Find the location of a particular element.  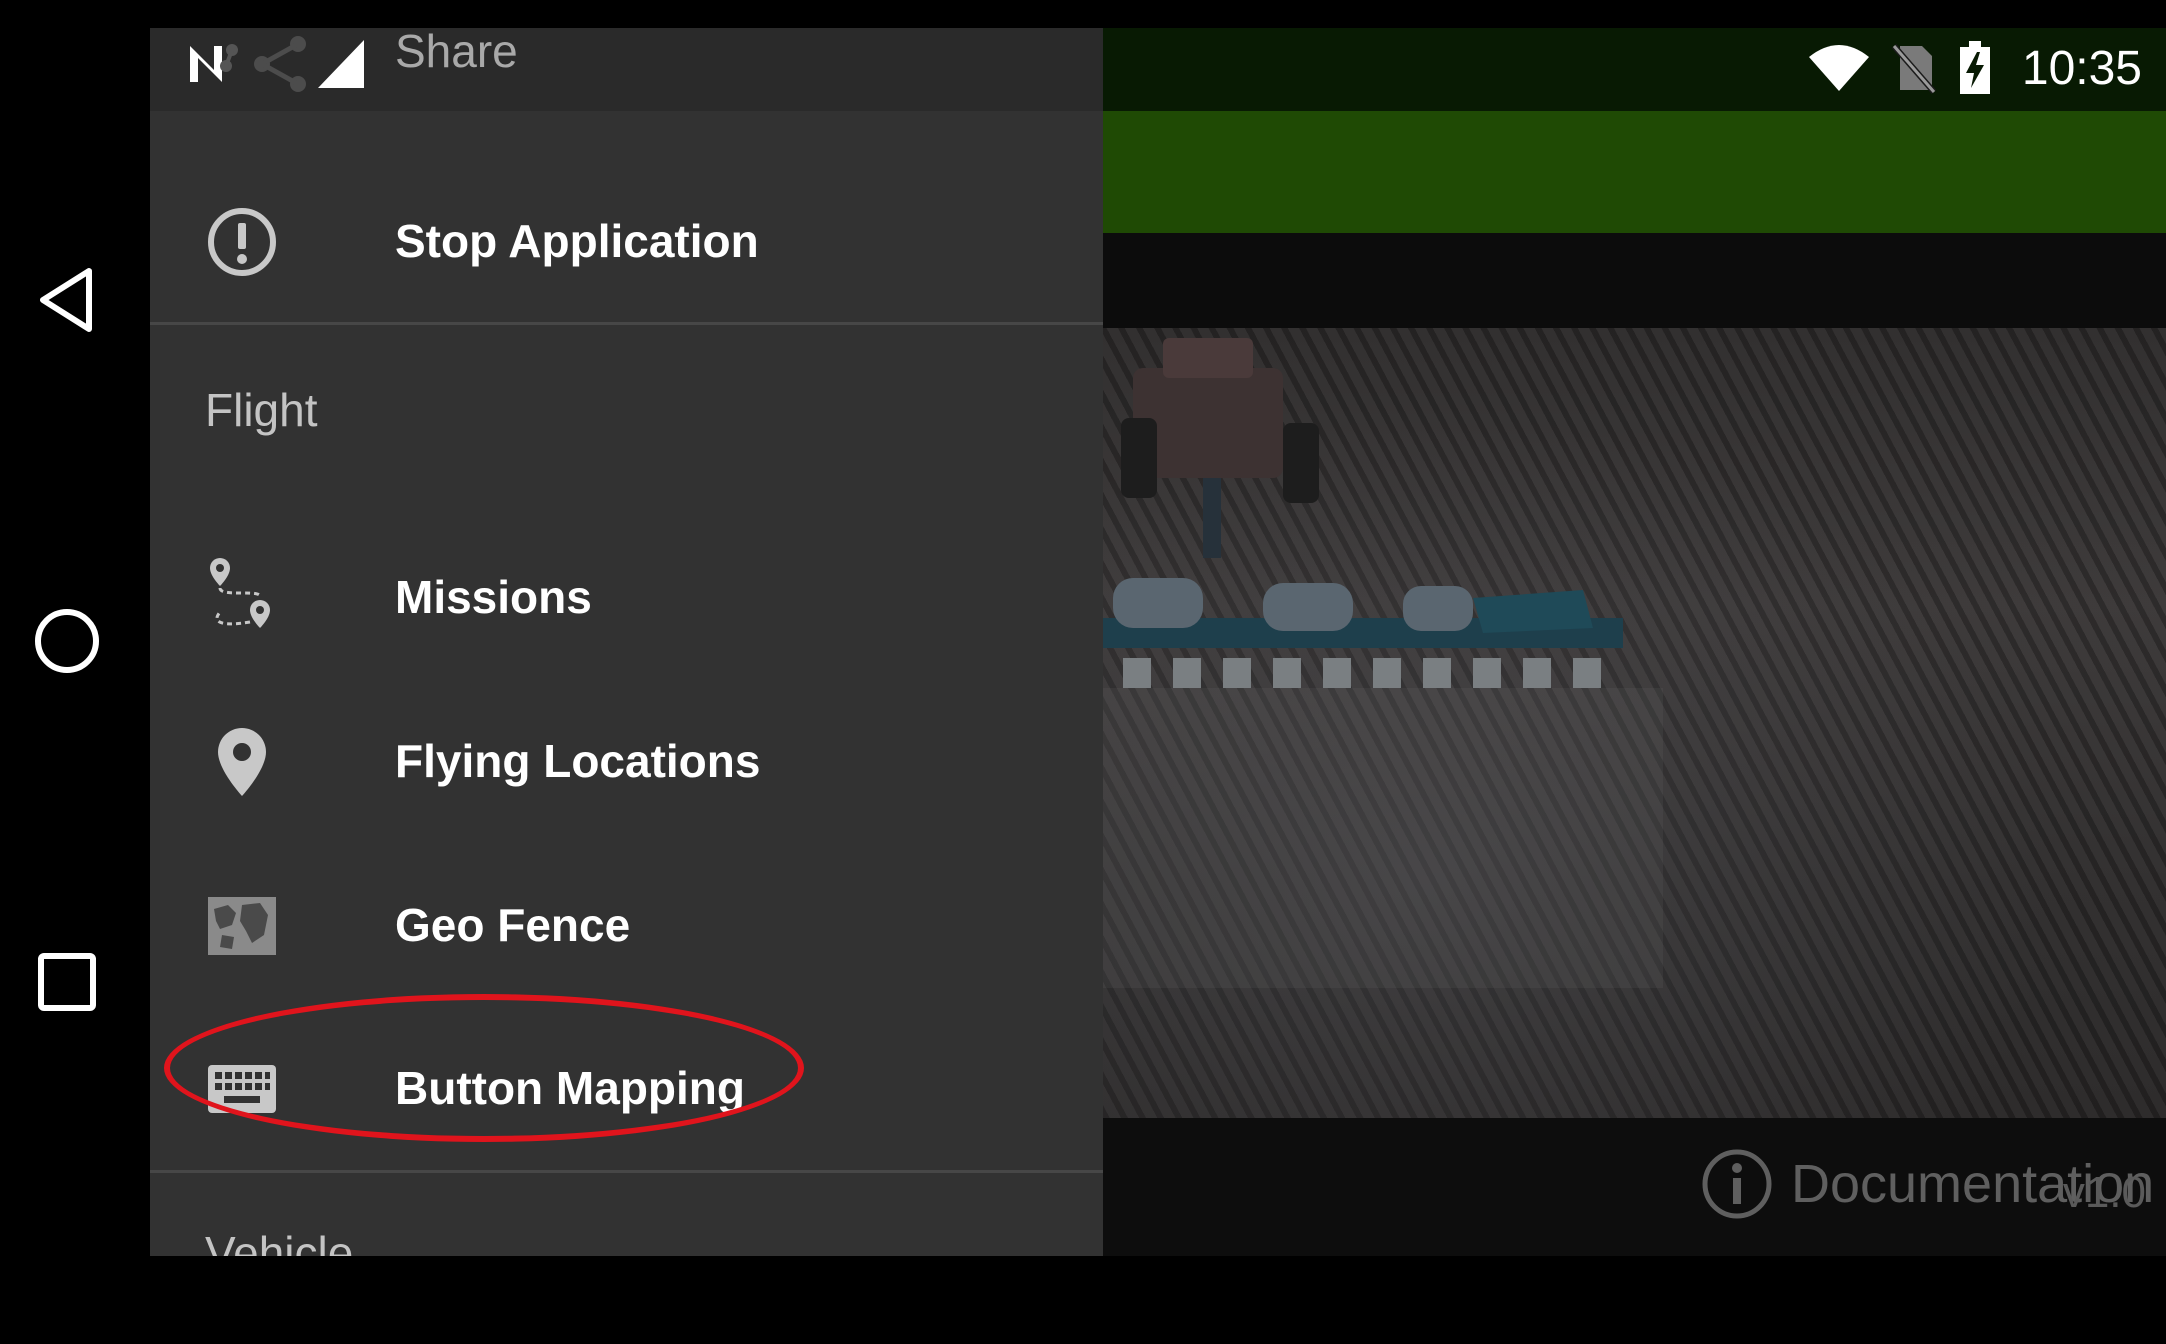

back-triangle-icon is located at coordinates (66, 300).